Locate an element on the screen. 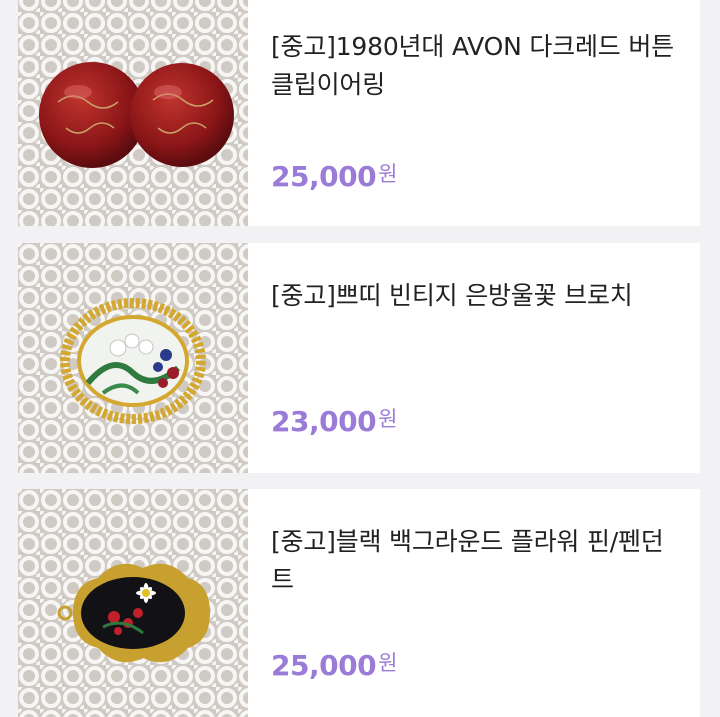 The height and width of the screenshot is (717, 720). product-thumbnail-earrings is located at coordinates (133, 113).